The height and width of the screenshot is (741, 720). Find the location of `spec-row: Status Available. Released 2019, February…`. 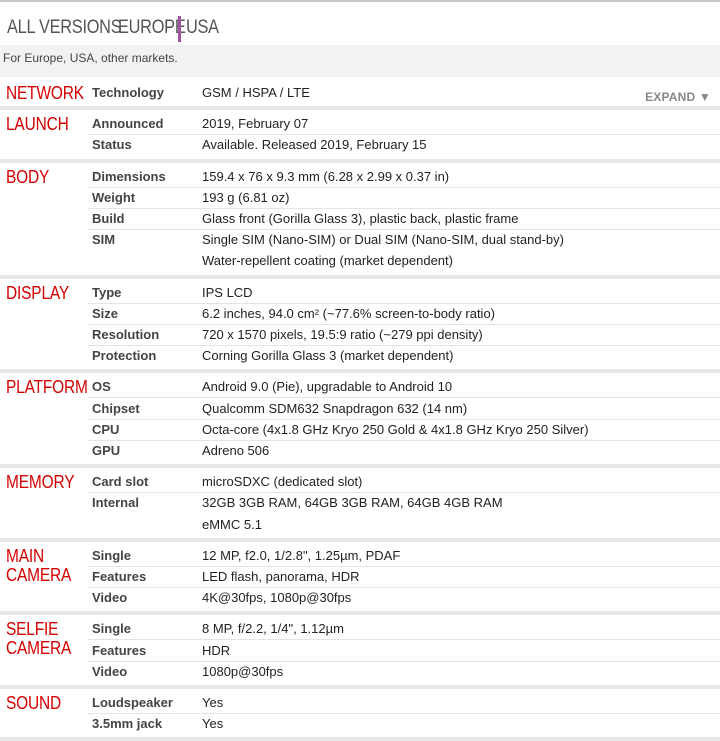

spec-row: Status Available. Released 2019, February… is located at coordinates (360, 144).